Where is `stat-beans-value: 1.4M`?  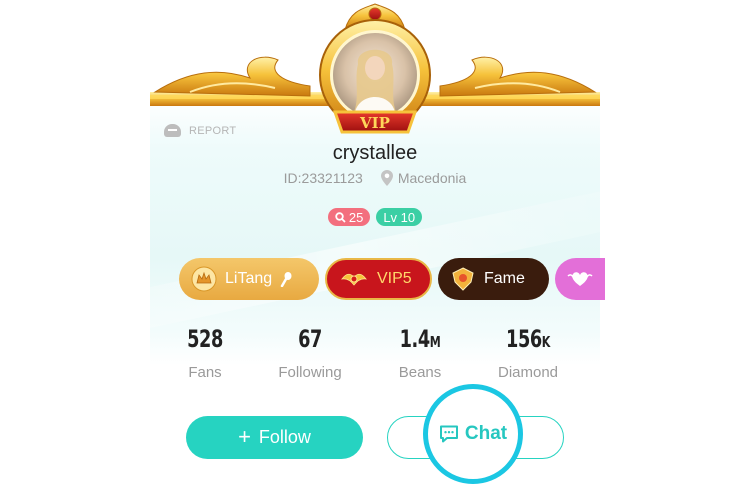
stat-beans-value: 1.4M is located at coordinates (420, 339).